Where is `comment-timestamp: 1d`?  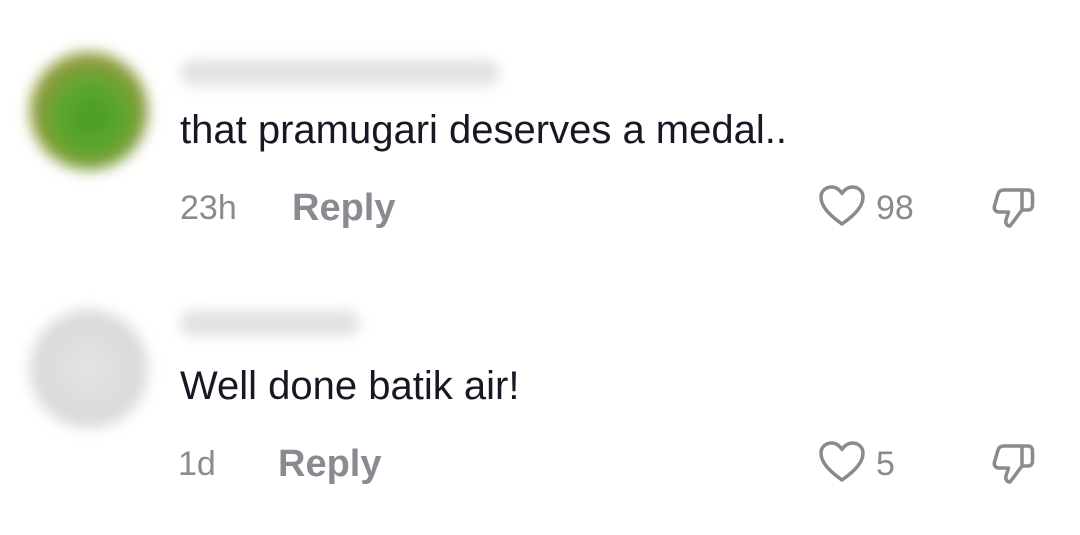
comment-timestamp: 1d is located at coordinates (197, 464).